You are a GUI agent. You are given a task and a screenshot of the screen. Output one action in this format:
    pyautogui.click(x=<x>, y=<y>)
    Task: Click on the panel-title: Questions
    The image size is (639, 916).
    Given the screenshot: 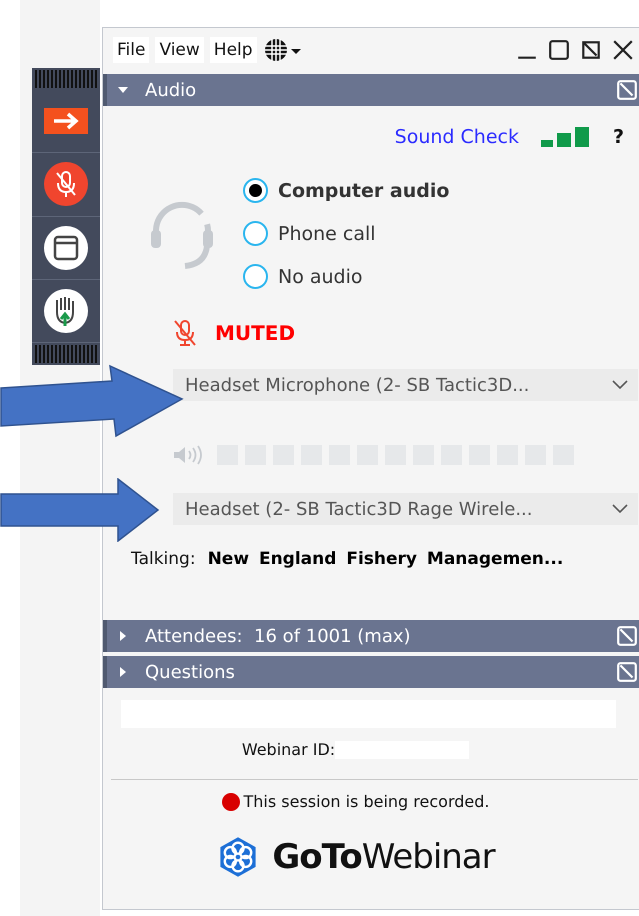 What is the action you would take?
    pyautogui.click(x=190, y=672)
    